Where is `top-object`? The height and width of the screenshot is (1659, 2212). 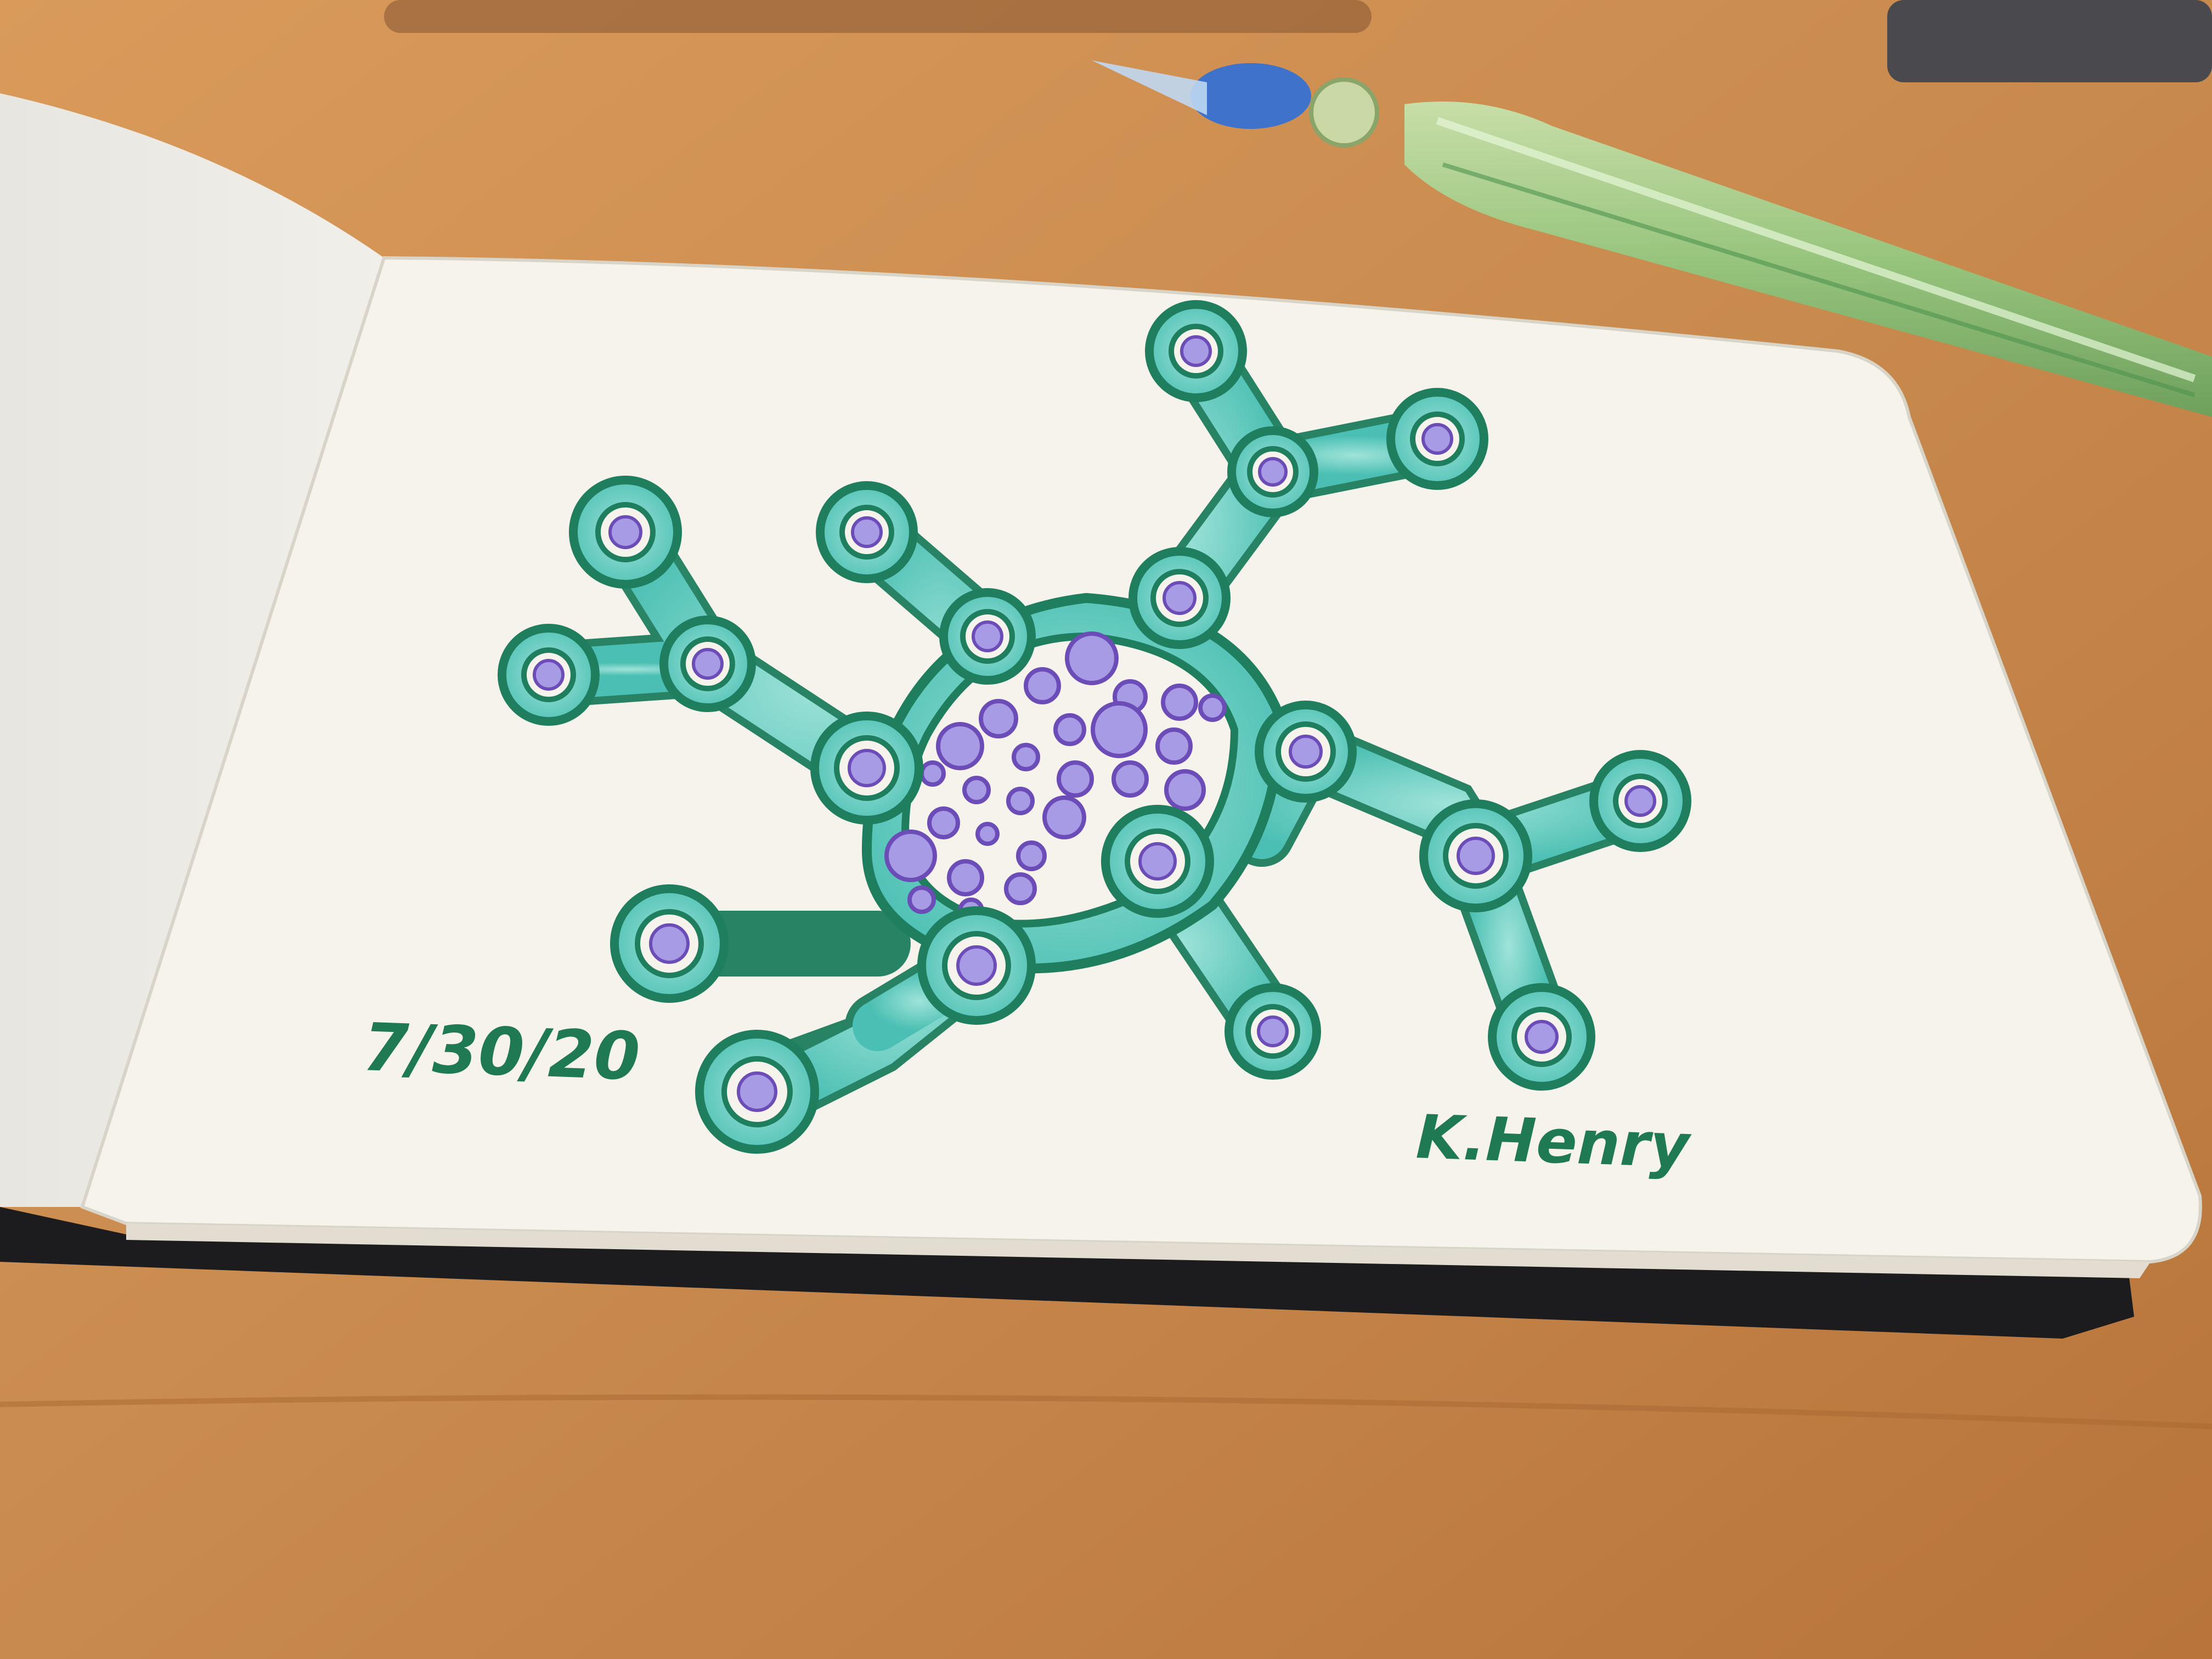 top-object is located at coordinates (878, 16).